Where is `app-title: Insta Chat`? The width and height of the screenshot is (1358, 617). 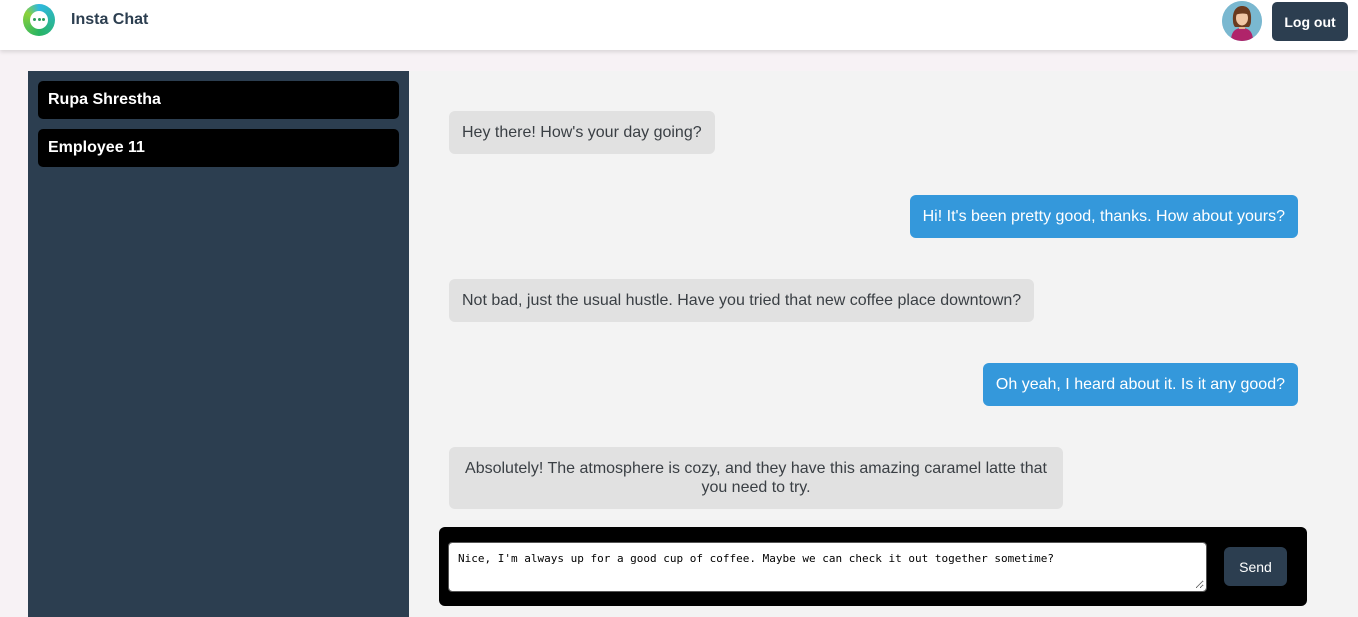 app-title: Insta Chat is located at coordinates (110, 19).